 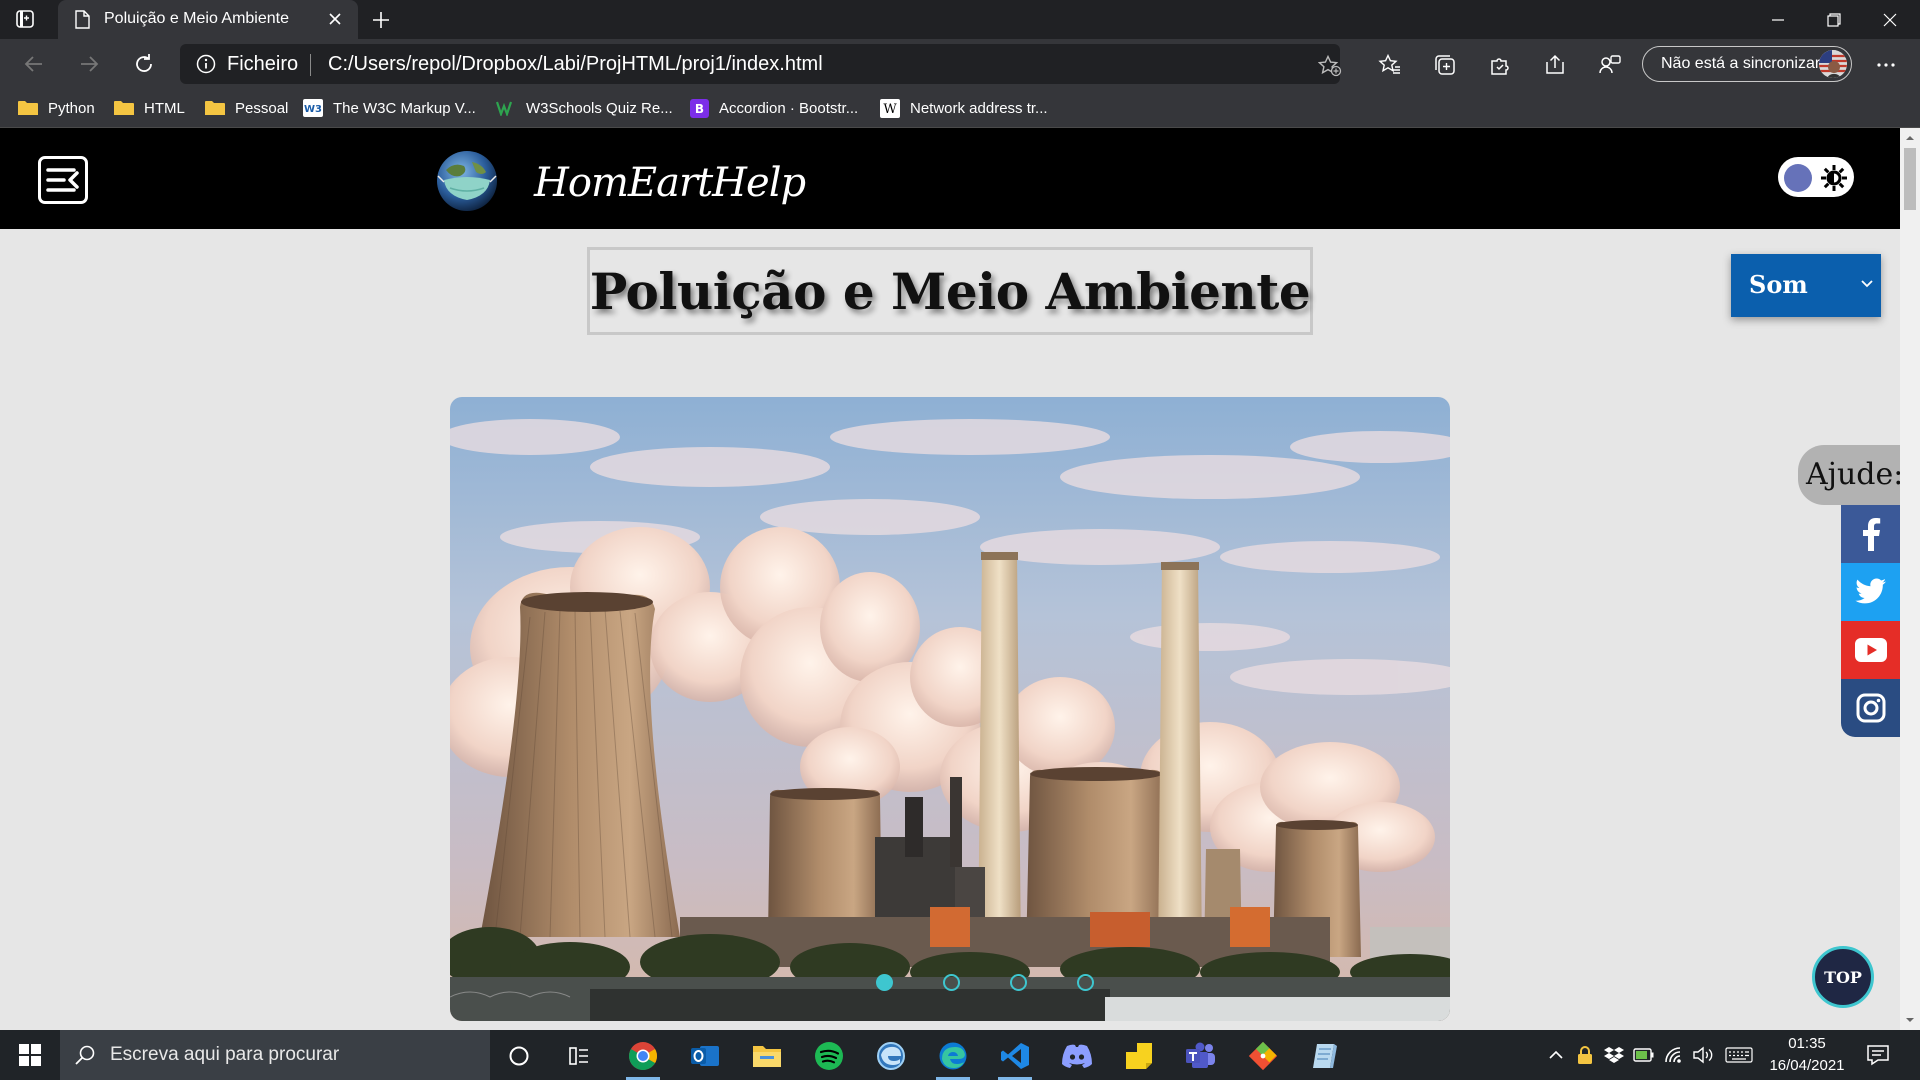 What do you see at coordinates (1330, 66) in the screenshot?
I see `add-favorite-icon` at bounding box center [1330, 66].